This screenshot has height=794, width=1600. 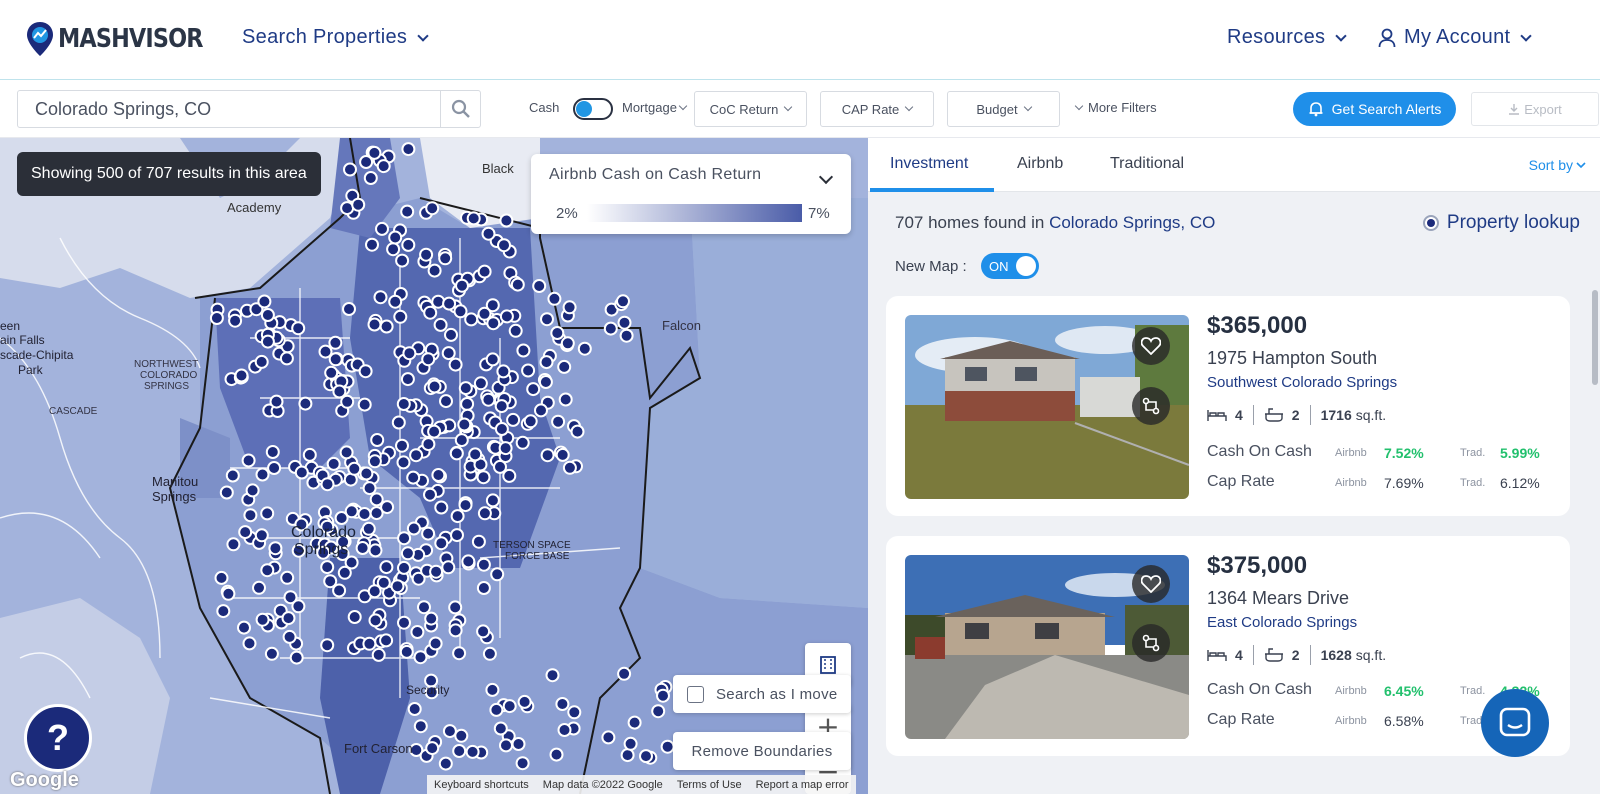 What do you see at coordinates (1010, 266) in the screenshot?
I see `new-map-toggle: ON` at bounding box center [1010, 266].